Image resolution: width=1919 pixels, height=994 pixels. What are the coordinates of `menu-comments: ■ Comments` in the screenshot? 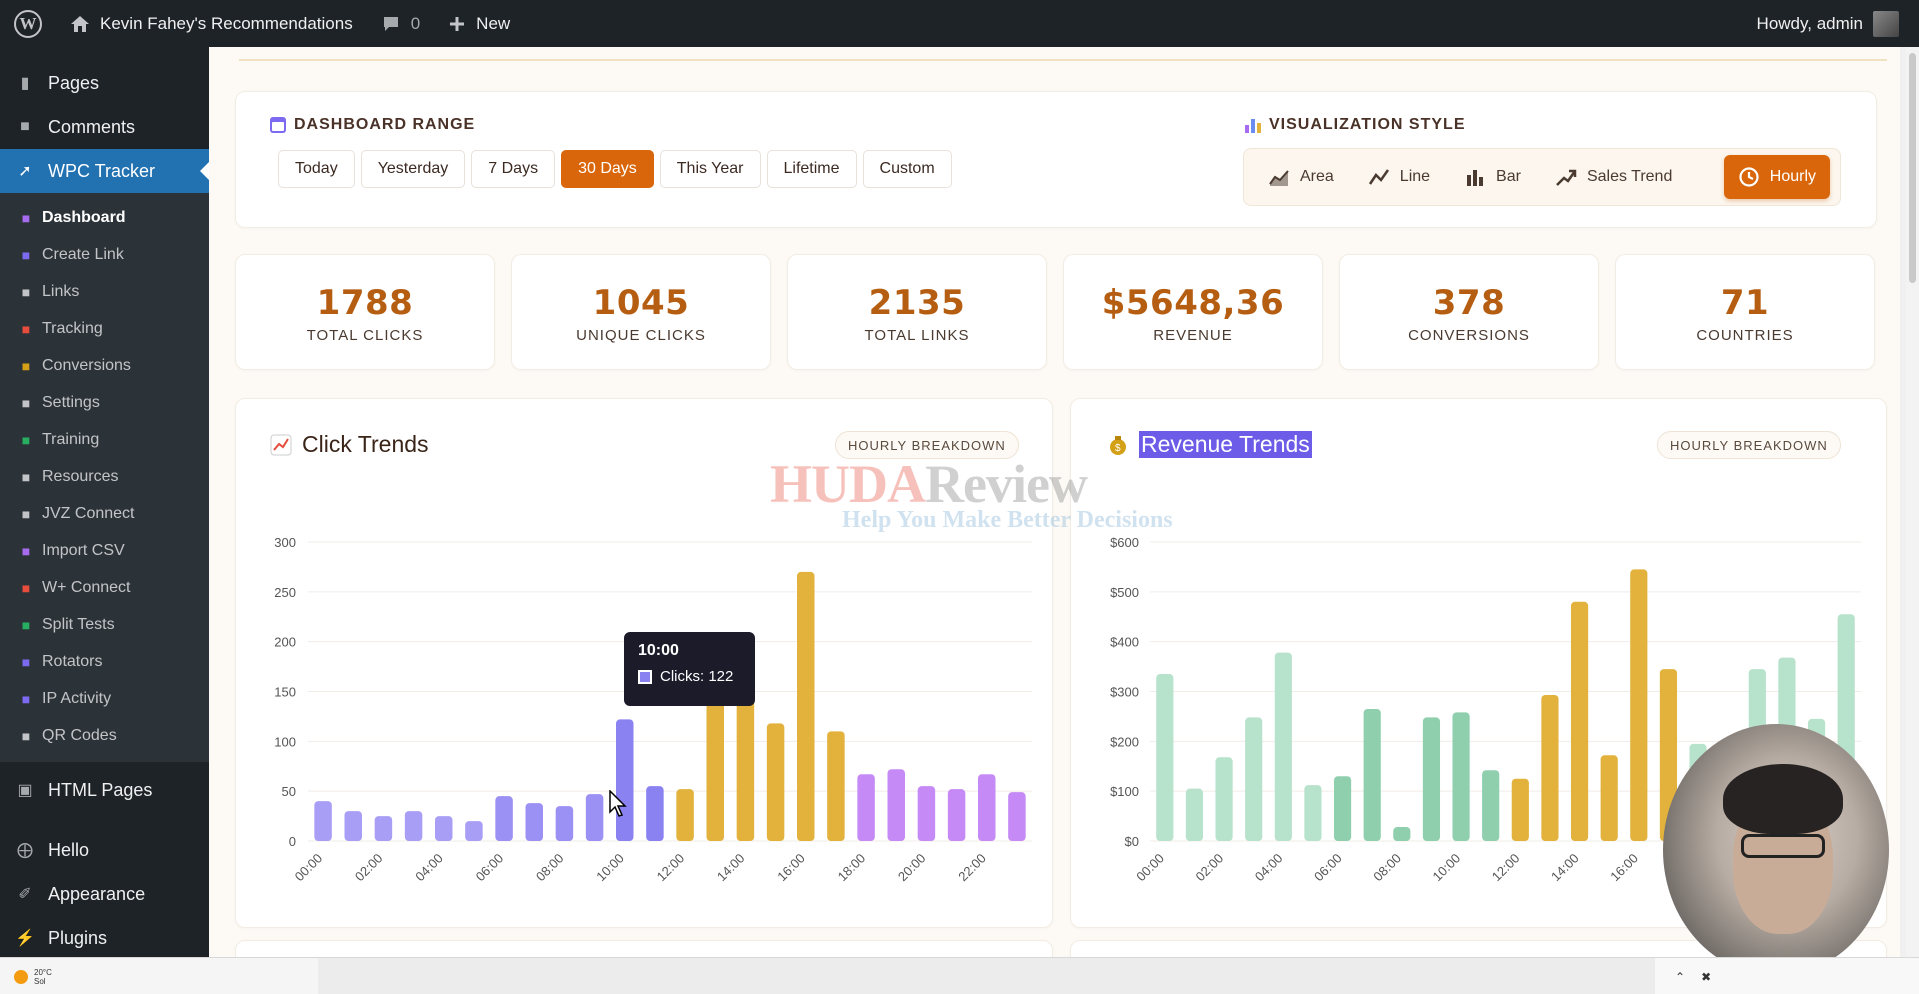 It's located at (104, 127).